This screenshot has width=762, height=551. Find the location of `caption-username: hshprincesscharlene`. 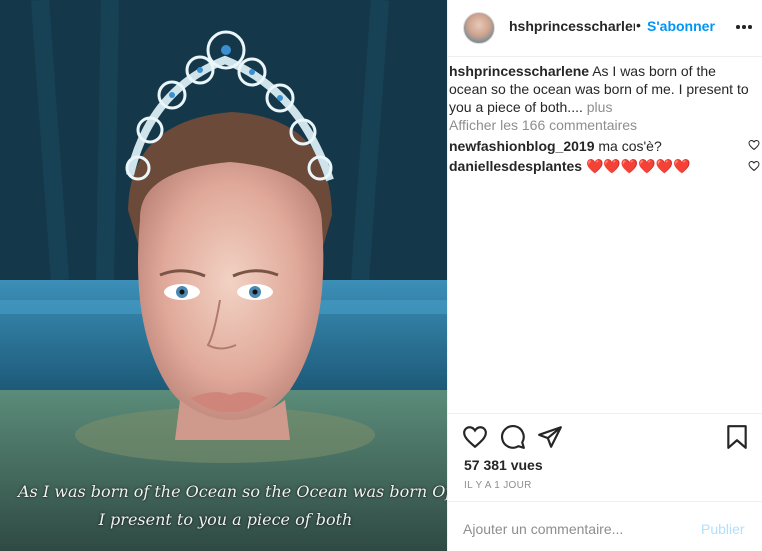

caption-username: hshprincesscharlene is located at coordinates (519, 71).